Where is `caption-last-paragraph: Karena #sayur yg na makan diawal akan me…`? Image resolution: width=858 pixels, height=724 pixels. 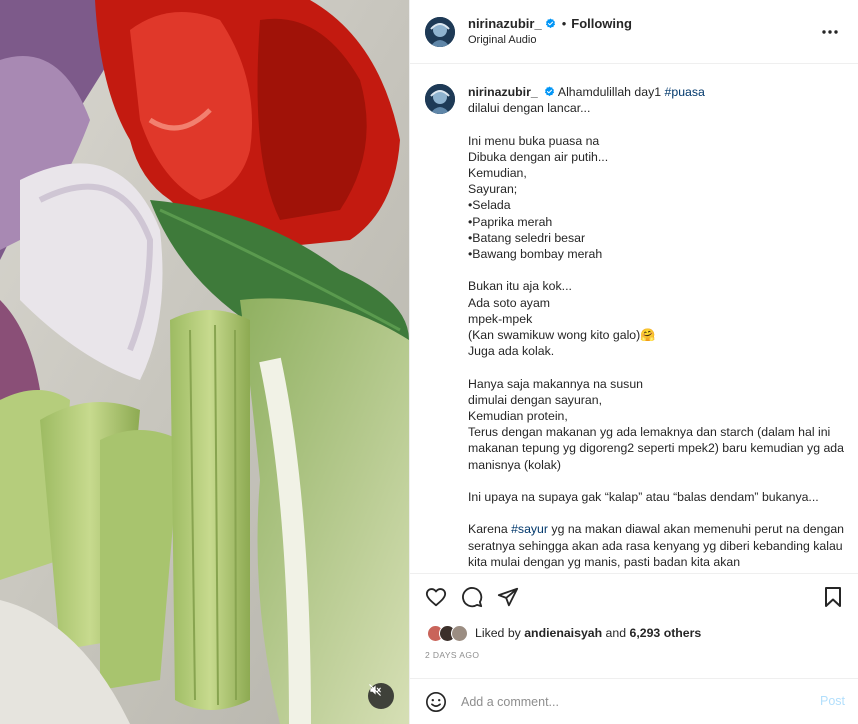 caption-last-paragraph: Karena #sayur yg na makan diawal akan me… is located at coordinates (656, 545).